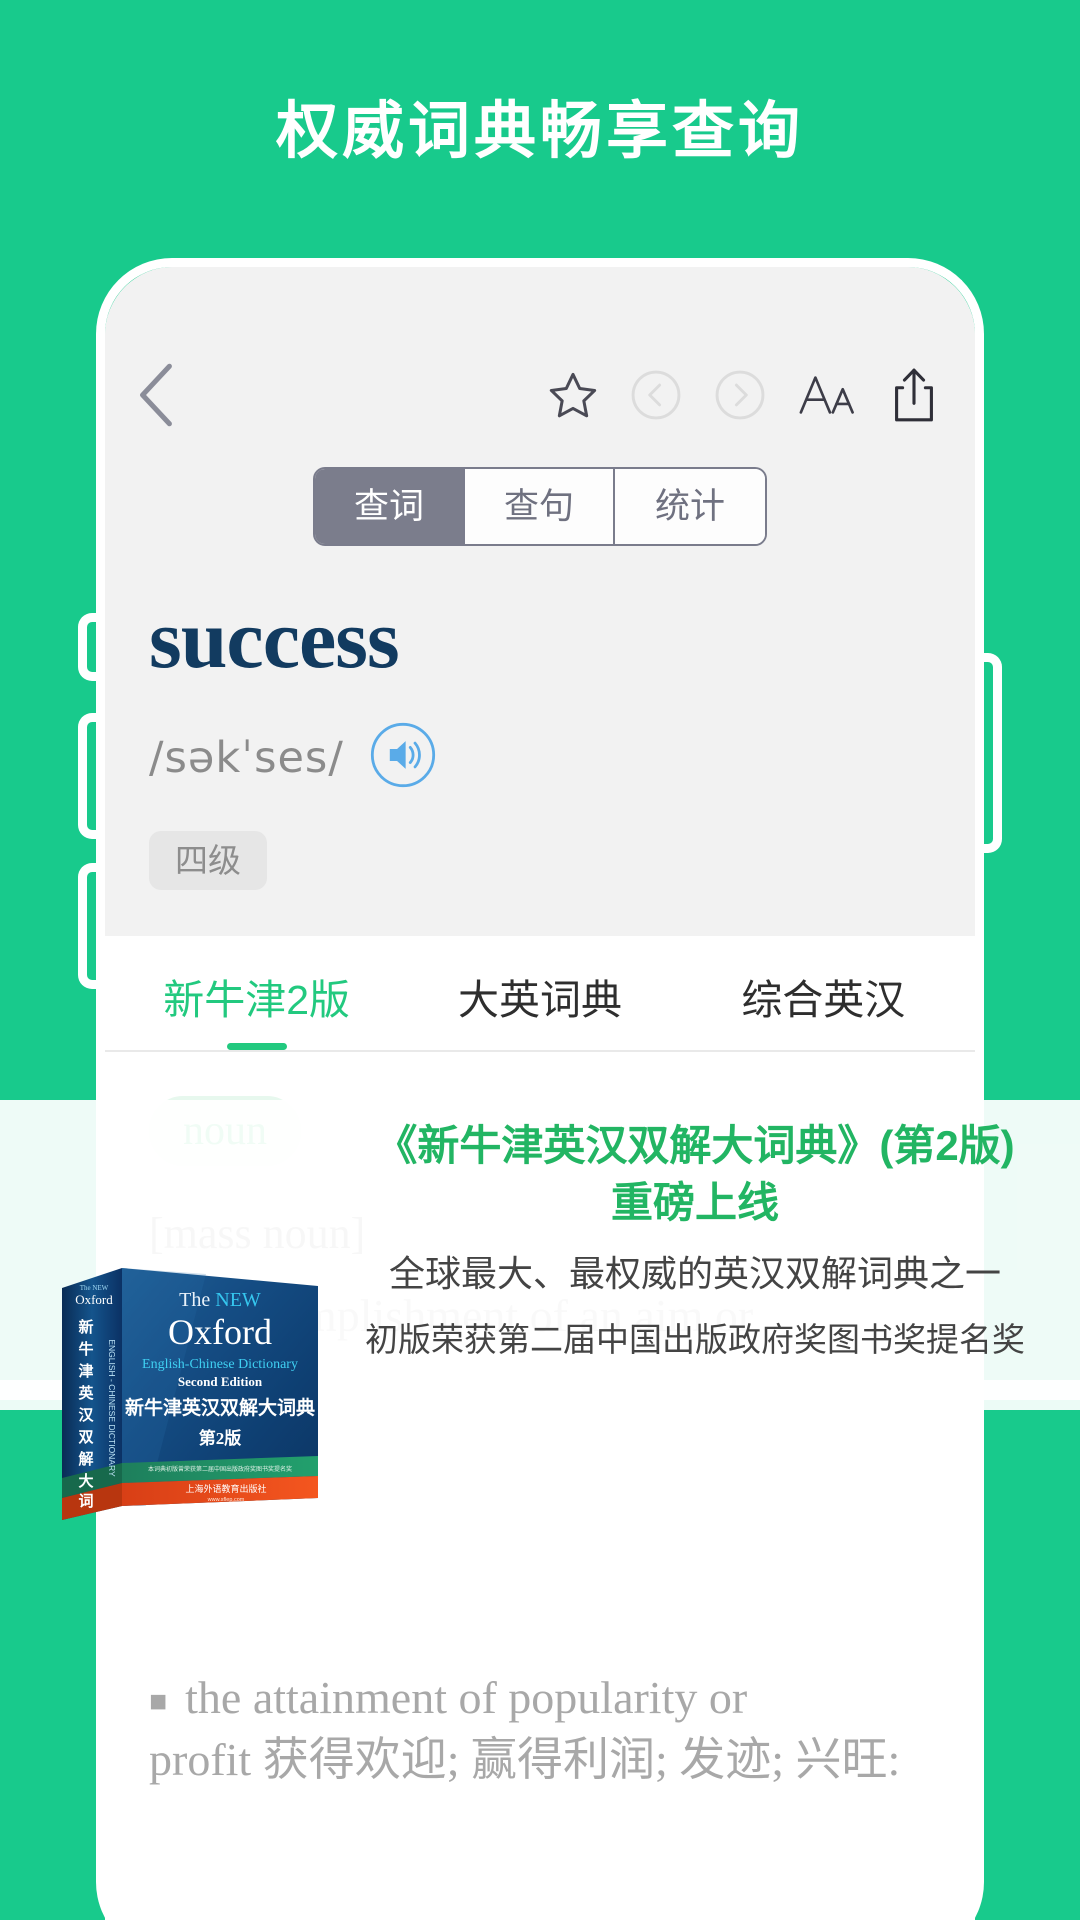 Image resolution: width=1080 pixels, height=1920 pixels. I want to click on svg-text: The NEW, so click(220, 1300).